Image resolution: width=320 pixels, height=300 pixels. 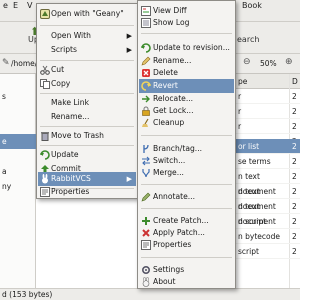 What do you see at coordinates (87, 14) in the screenshot?
I see `menu-item-open-with-geany: Open with "Geany"` at bounding box center [87, 14].